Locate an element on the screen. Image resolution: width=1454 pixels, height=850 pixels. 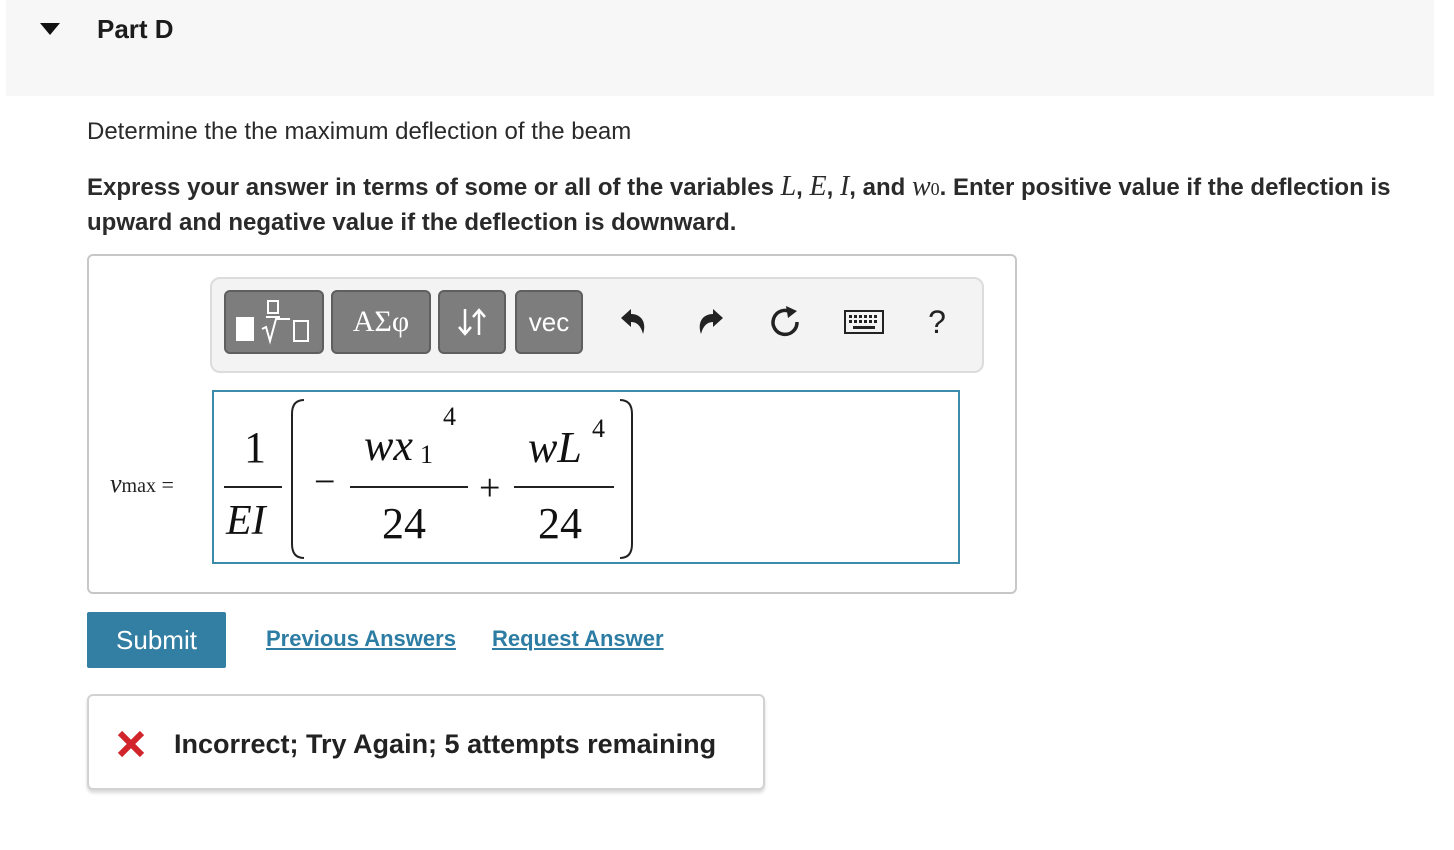
templates-icon is located at coordinates (272, 322).